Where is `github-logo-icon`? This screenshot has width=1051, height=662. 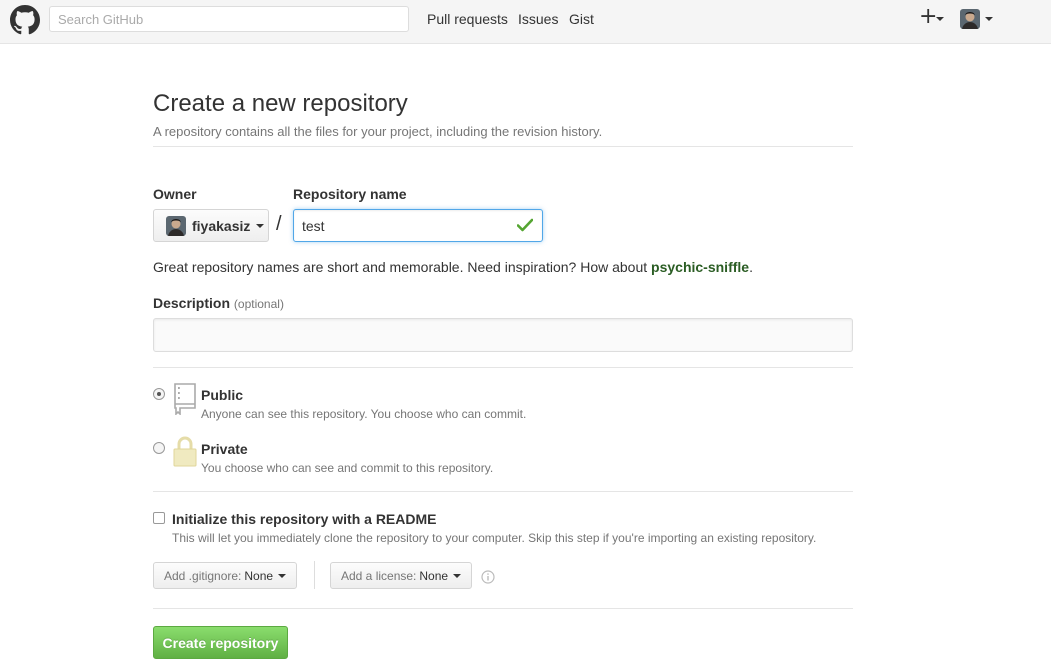 github-logo-icon is located at coordinates (25, 20).